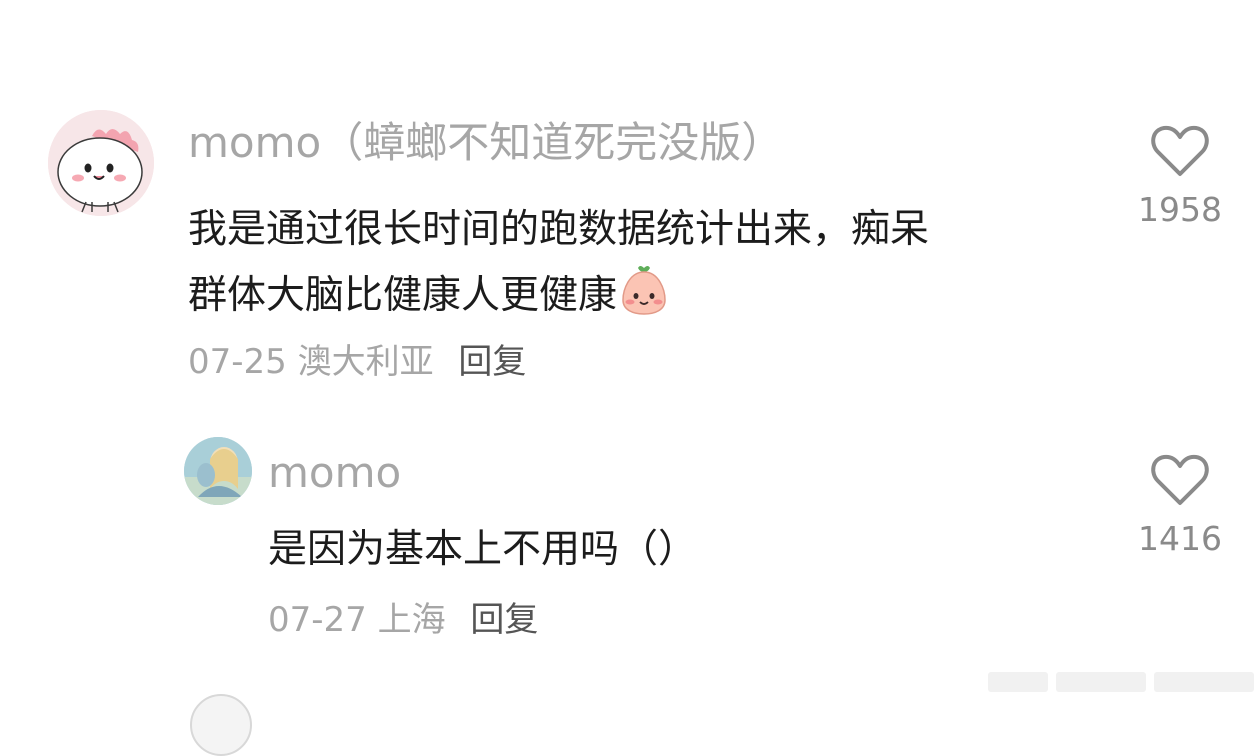 The width and height of the screenshot is (1260, 756). What do you see at coordinates (483, 549) in the screenshot?
I see `reply-text: 是因为基本上不用吗（）` at bounding box center [483, 549].